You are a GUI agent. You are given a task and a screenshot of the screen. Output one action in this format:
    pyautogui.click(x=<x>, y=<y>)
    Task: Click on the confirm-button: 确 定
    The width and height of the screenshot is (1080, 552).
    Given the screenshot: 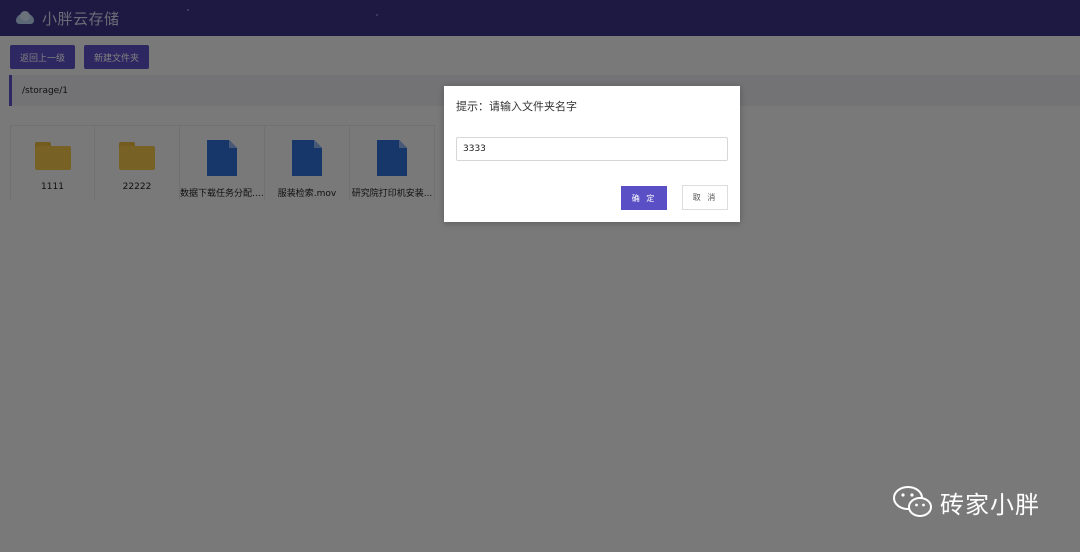 What is the action you would take?
    pyautogui.click(x=644, y=198)
    